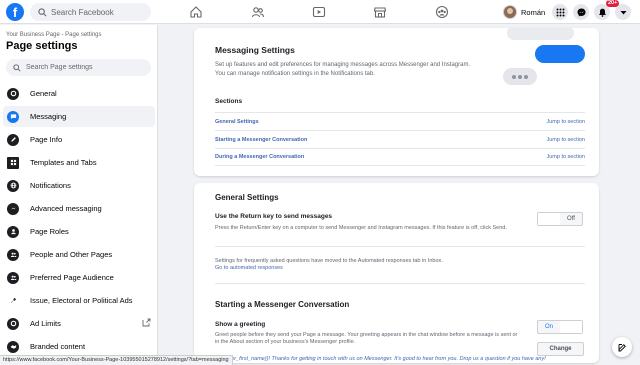 This screenshot has width=640, height=365. Describe the element at coordinates (79, 139) in the screenshot. I see `sidebar-item-page-info: Page Info` at that location.